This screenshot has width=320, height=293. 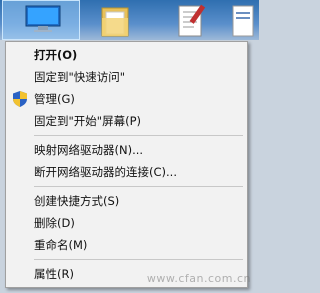 What do you see at coordinates (198, 278) in the screenshot?
I see `watermark: www.cfan.com.cn` at bounding box center [198, 278].